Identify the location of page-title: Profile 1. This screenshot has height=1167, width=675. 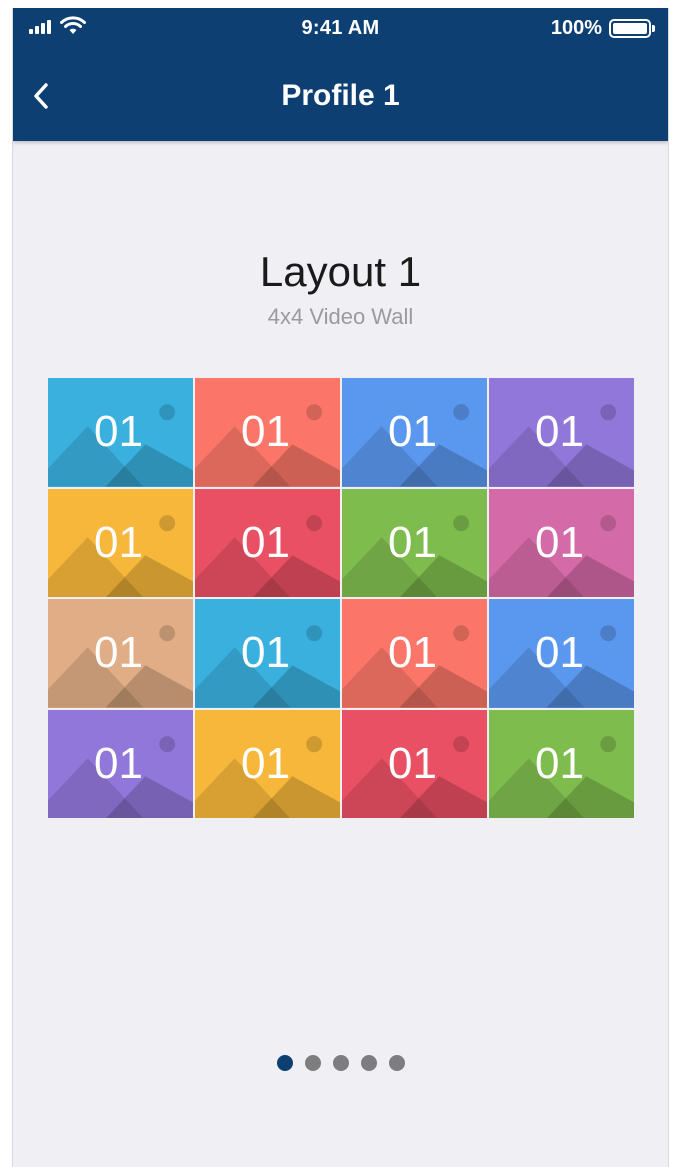
(340, 95).